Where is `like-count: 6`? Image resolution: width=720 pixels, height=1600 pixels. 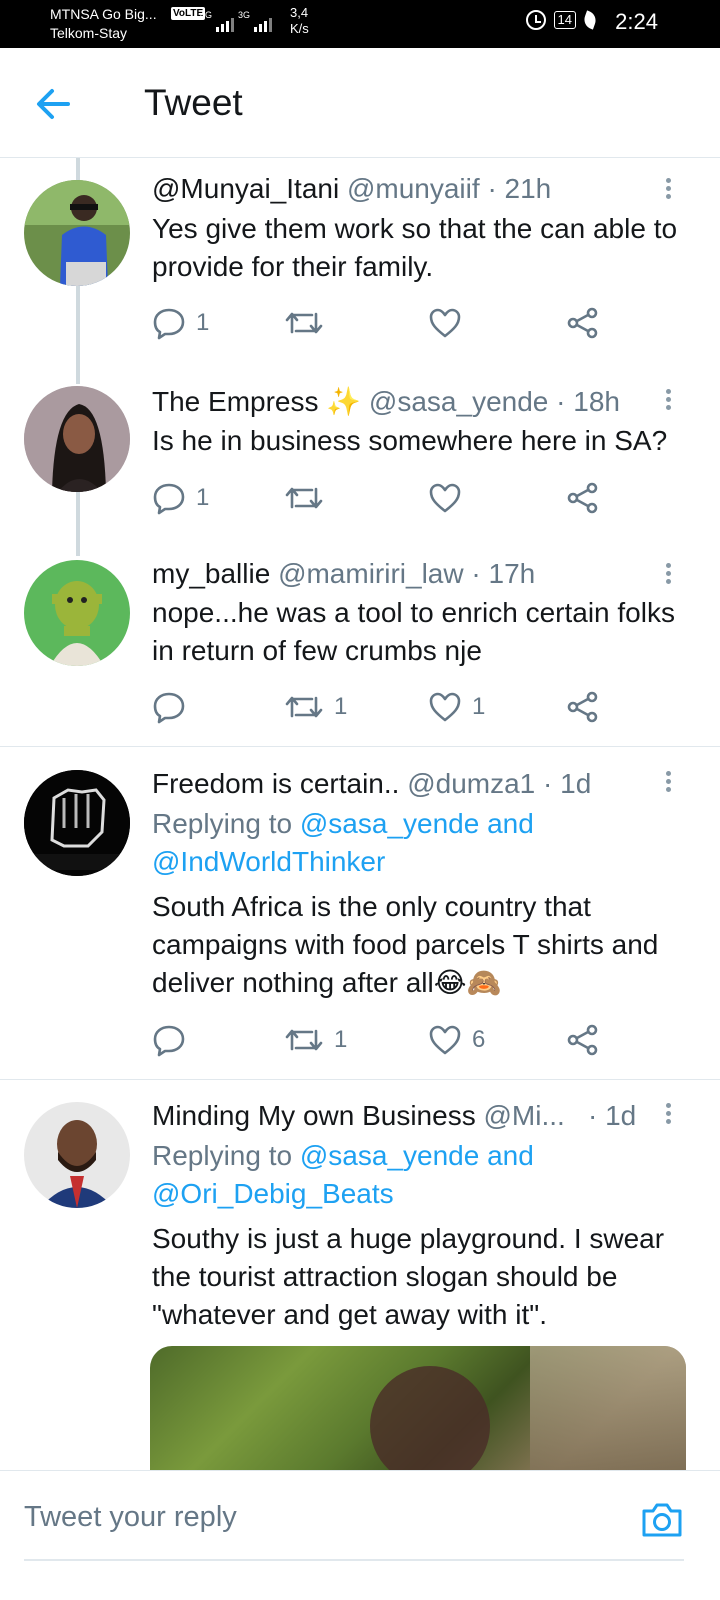 like-count: 6 is located at coordinates (479, 1039).